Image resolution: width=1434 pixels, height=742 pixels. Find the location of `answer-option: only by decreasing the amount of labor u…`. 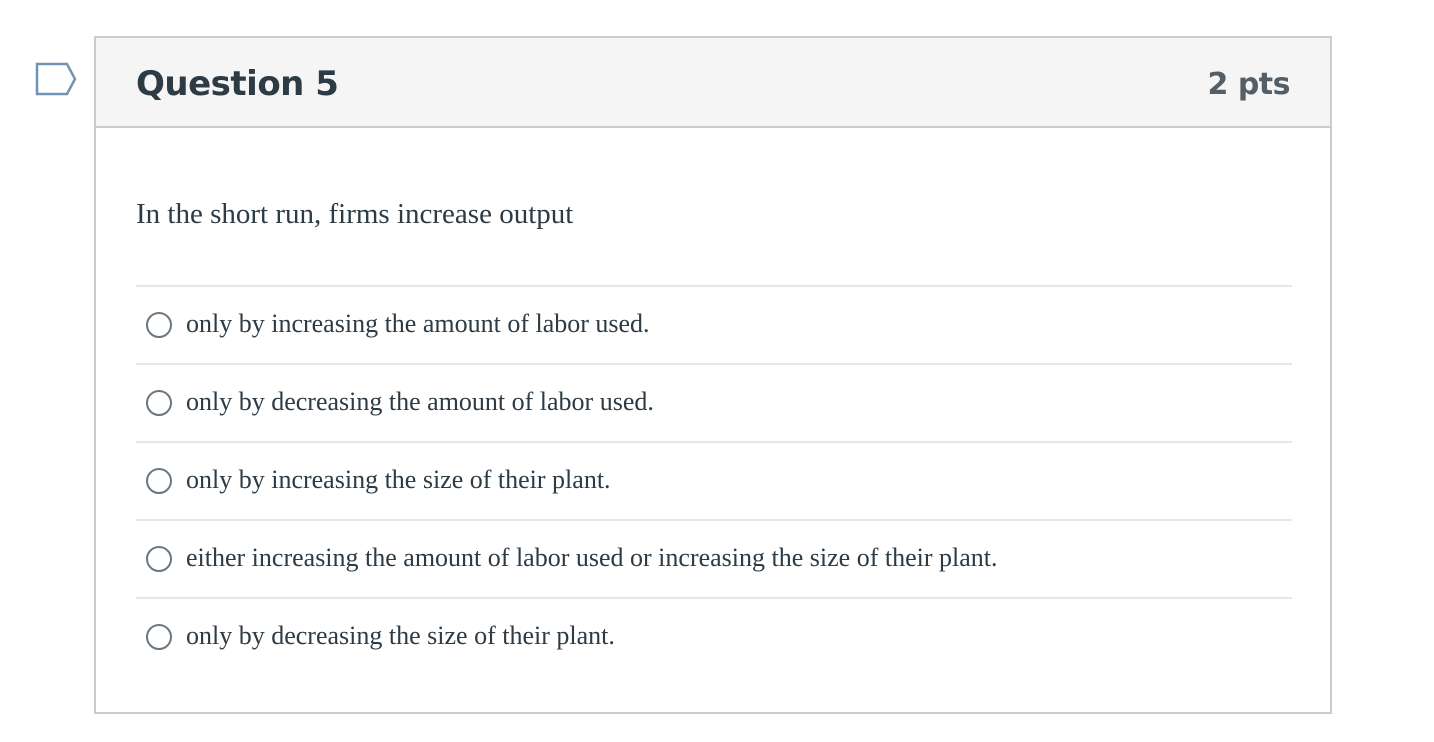

answer-option: only by decreasing the amount of labor u… is located at coordinates (714, 404).